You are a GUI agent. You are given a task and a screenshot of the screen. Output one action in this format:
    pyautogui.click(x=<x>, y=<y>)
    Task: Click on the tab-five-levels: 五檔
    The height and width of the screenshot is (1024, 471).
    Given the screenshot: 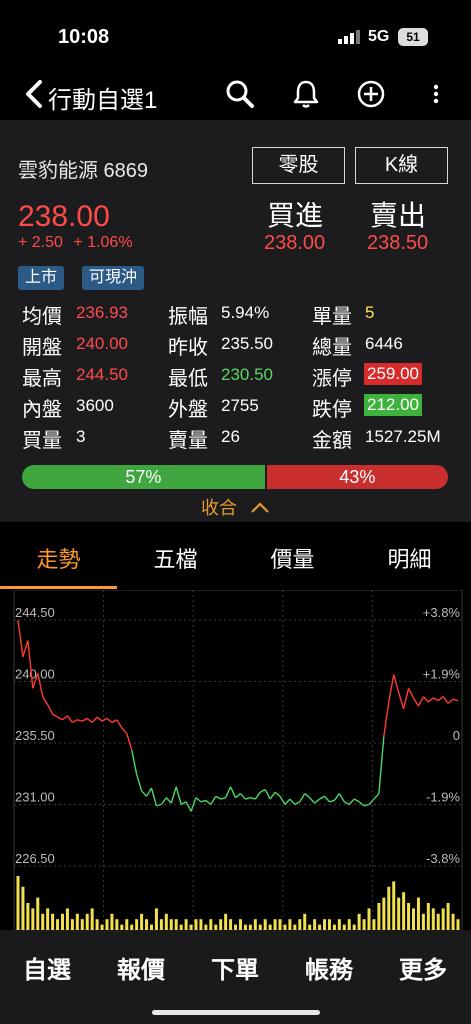 What is the action you would take?
    pyautogui.click(x=175, y=558)
    